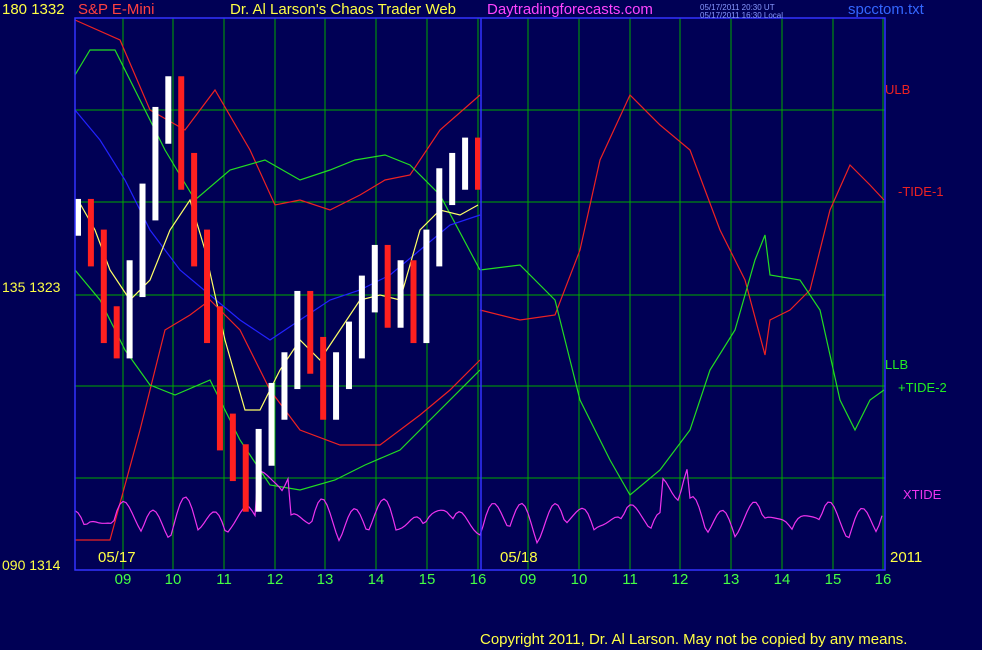 The height and width of the screenshot is (650, 982). What do you see at coordinates (519, 557) in the screenshot?
I see `date-label-2: 05/18` at bounding box center [519, 557].